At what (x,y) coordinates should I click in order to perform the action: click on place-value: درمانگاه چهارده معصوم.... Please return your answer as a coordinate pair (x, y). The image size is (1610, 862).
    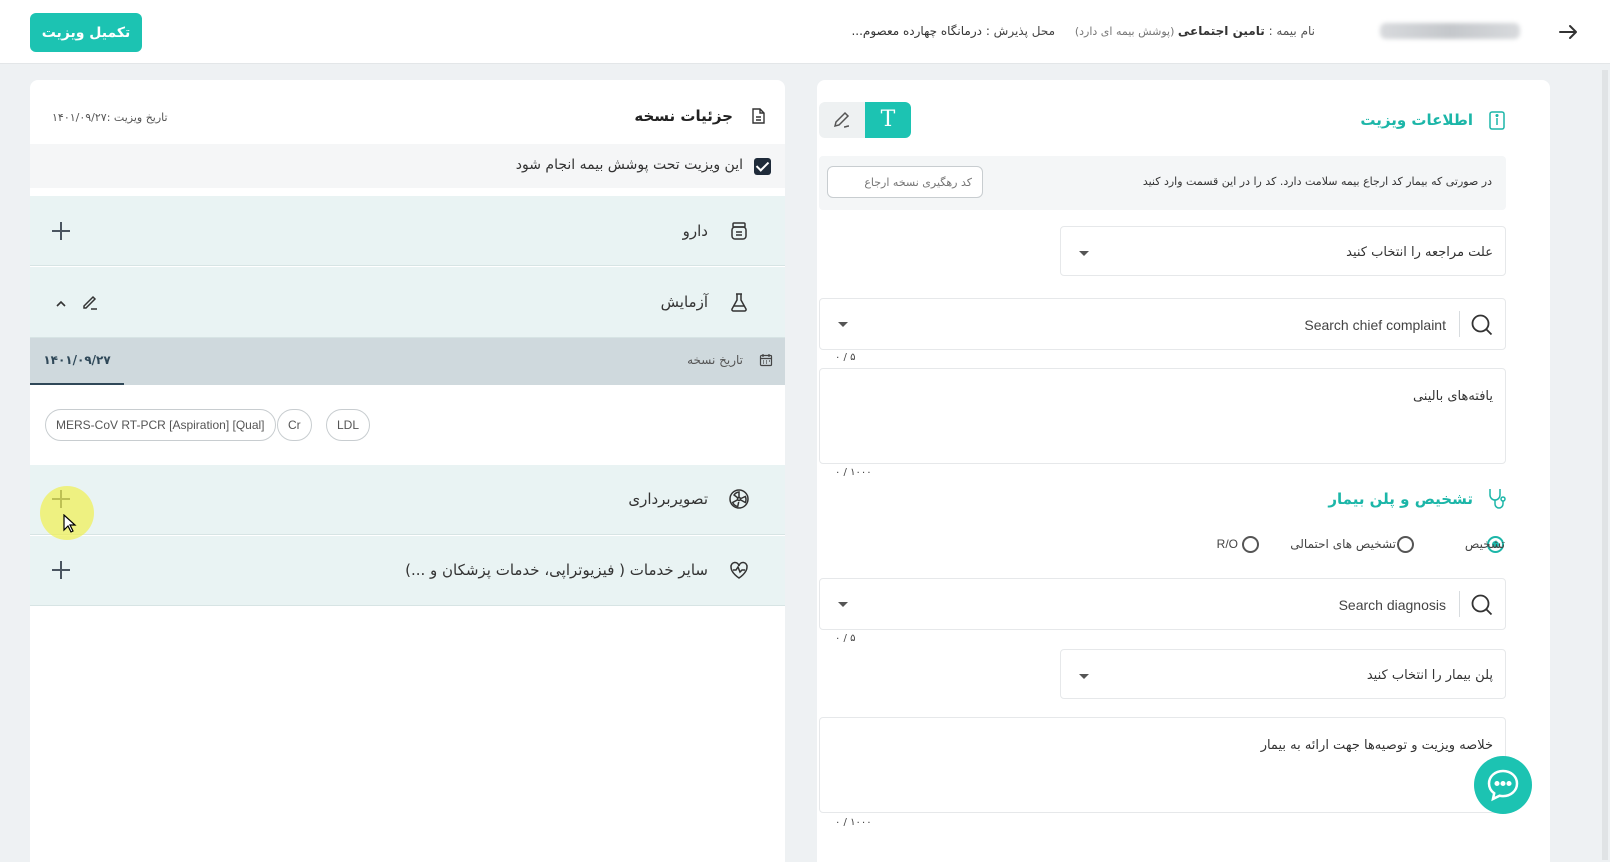
    Looking at the image, I should click on (916, 31).